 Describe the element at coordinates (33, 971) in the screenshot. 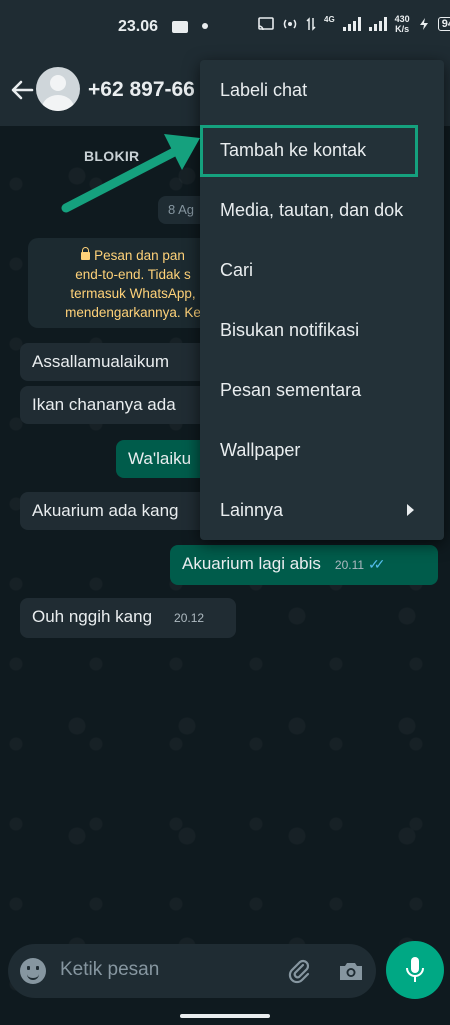

I see `emoji-icon` at that location.